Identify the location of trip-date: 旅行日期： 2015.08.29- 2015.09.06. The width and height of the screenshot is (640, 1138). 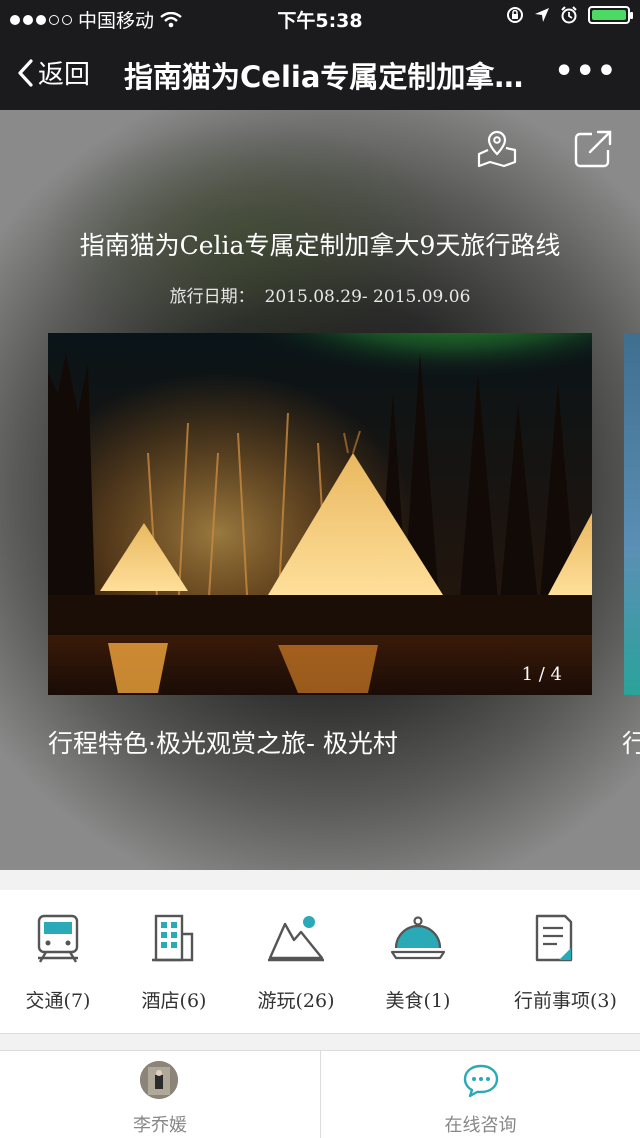
(320, 294).